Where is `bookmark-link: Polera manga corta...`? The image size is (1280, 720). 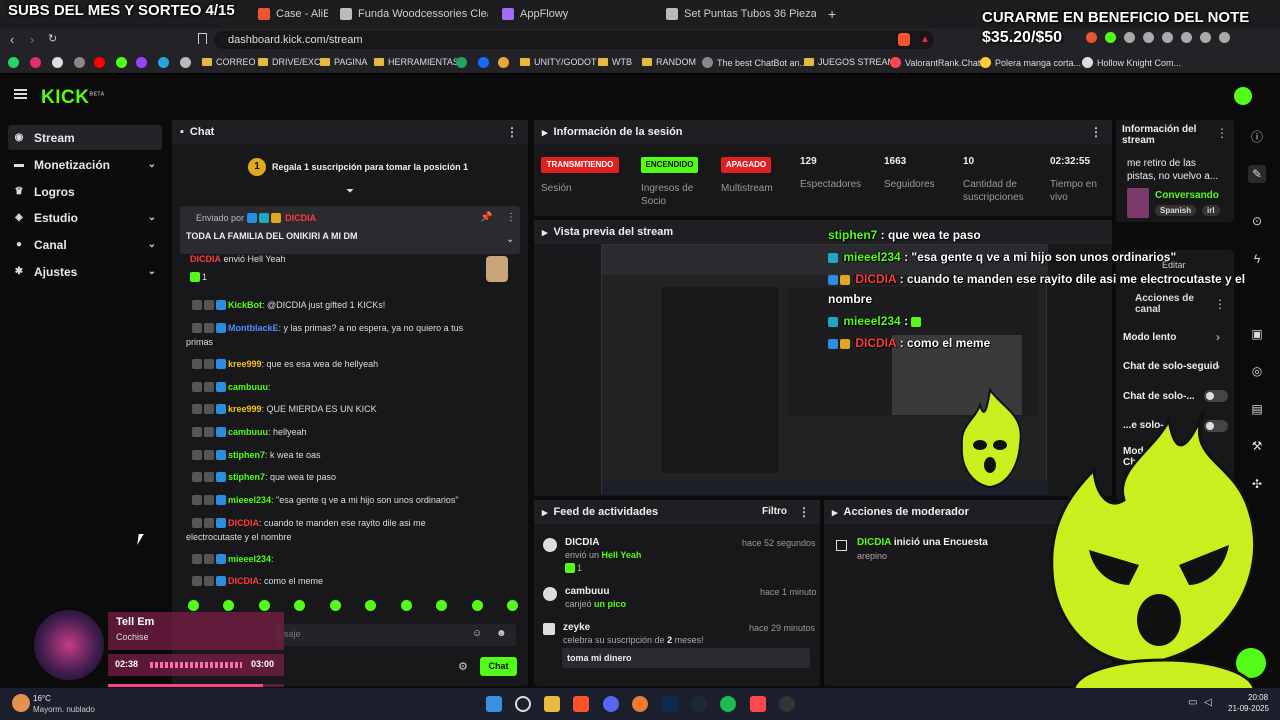
bookmark-link: Polera manga corta... is located at coordinates (1030, 62).